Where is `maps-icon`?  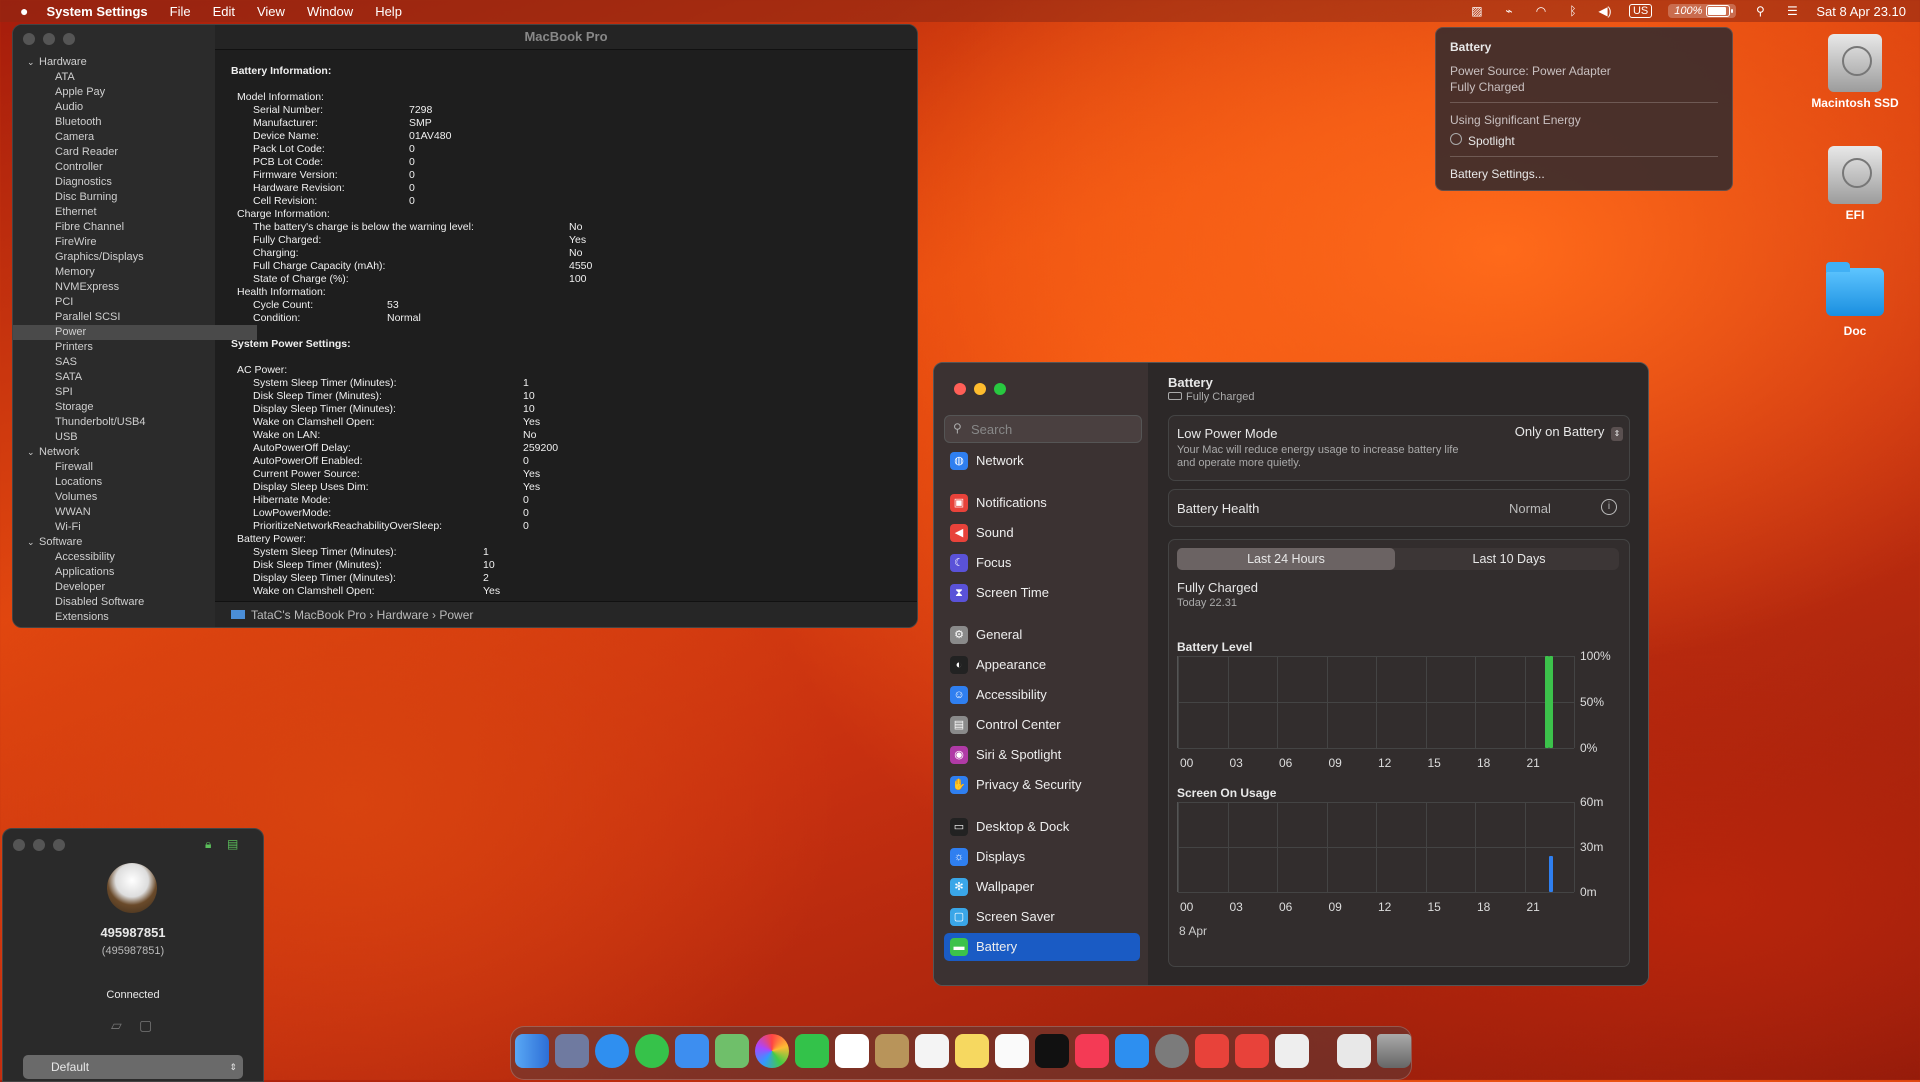
maps-icon is located at coordinates (732, 1051).